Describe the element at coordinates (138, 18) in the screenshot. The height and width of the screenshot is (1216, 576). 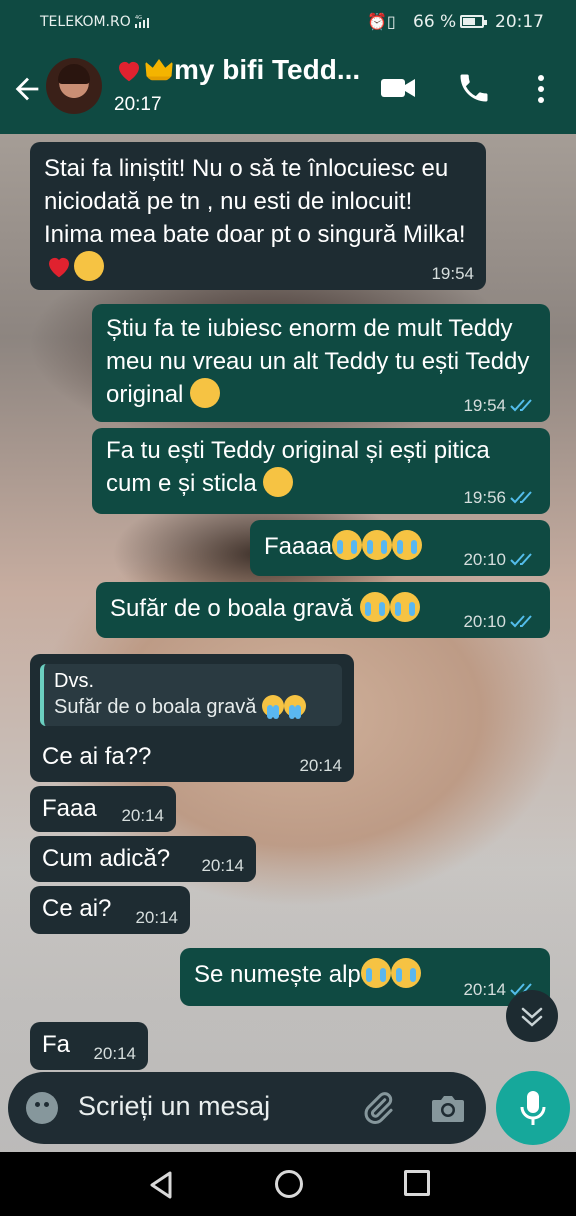
I see `svg-text: 4G` at that location.